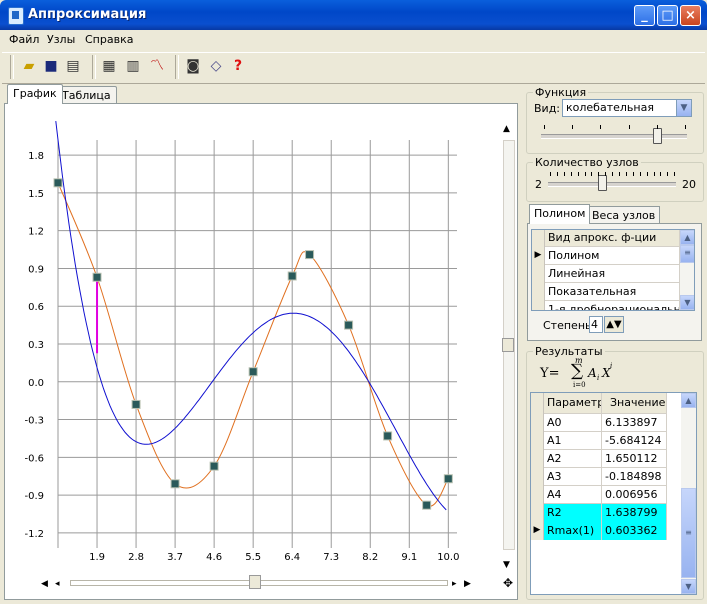  I want to click on tab-polynom: Полином, so click(560, 214).